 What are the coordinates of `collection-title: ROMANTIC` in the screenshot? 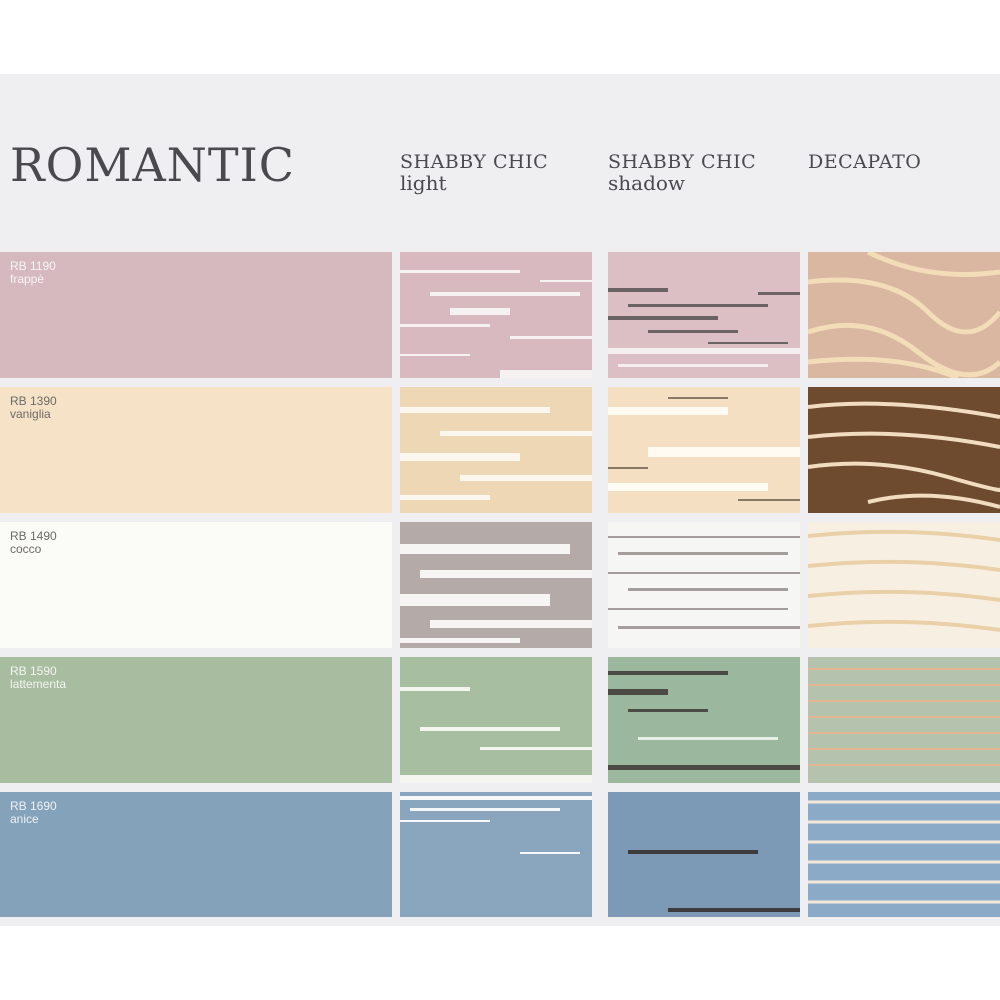 It's located at (152, 165).